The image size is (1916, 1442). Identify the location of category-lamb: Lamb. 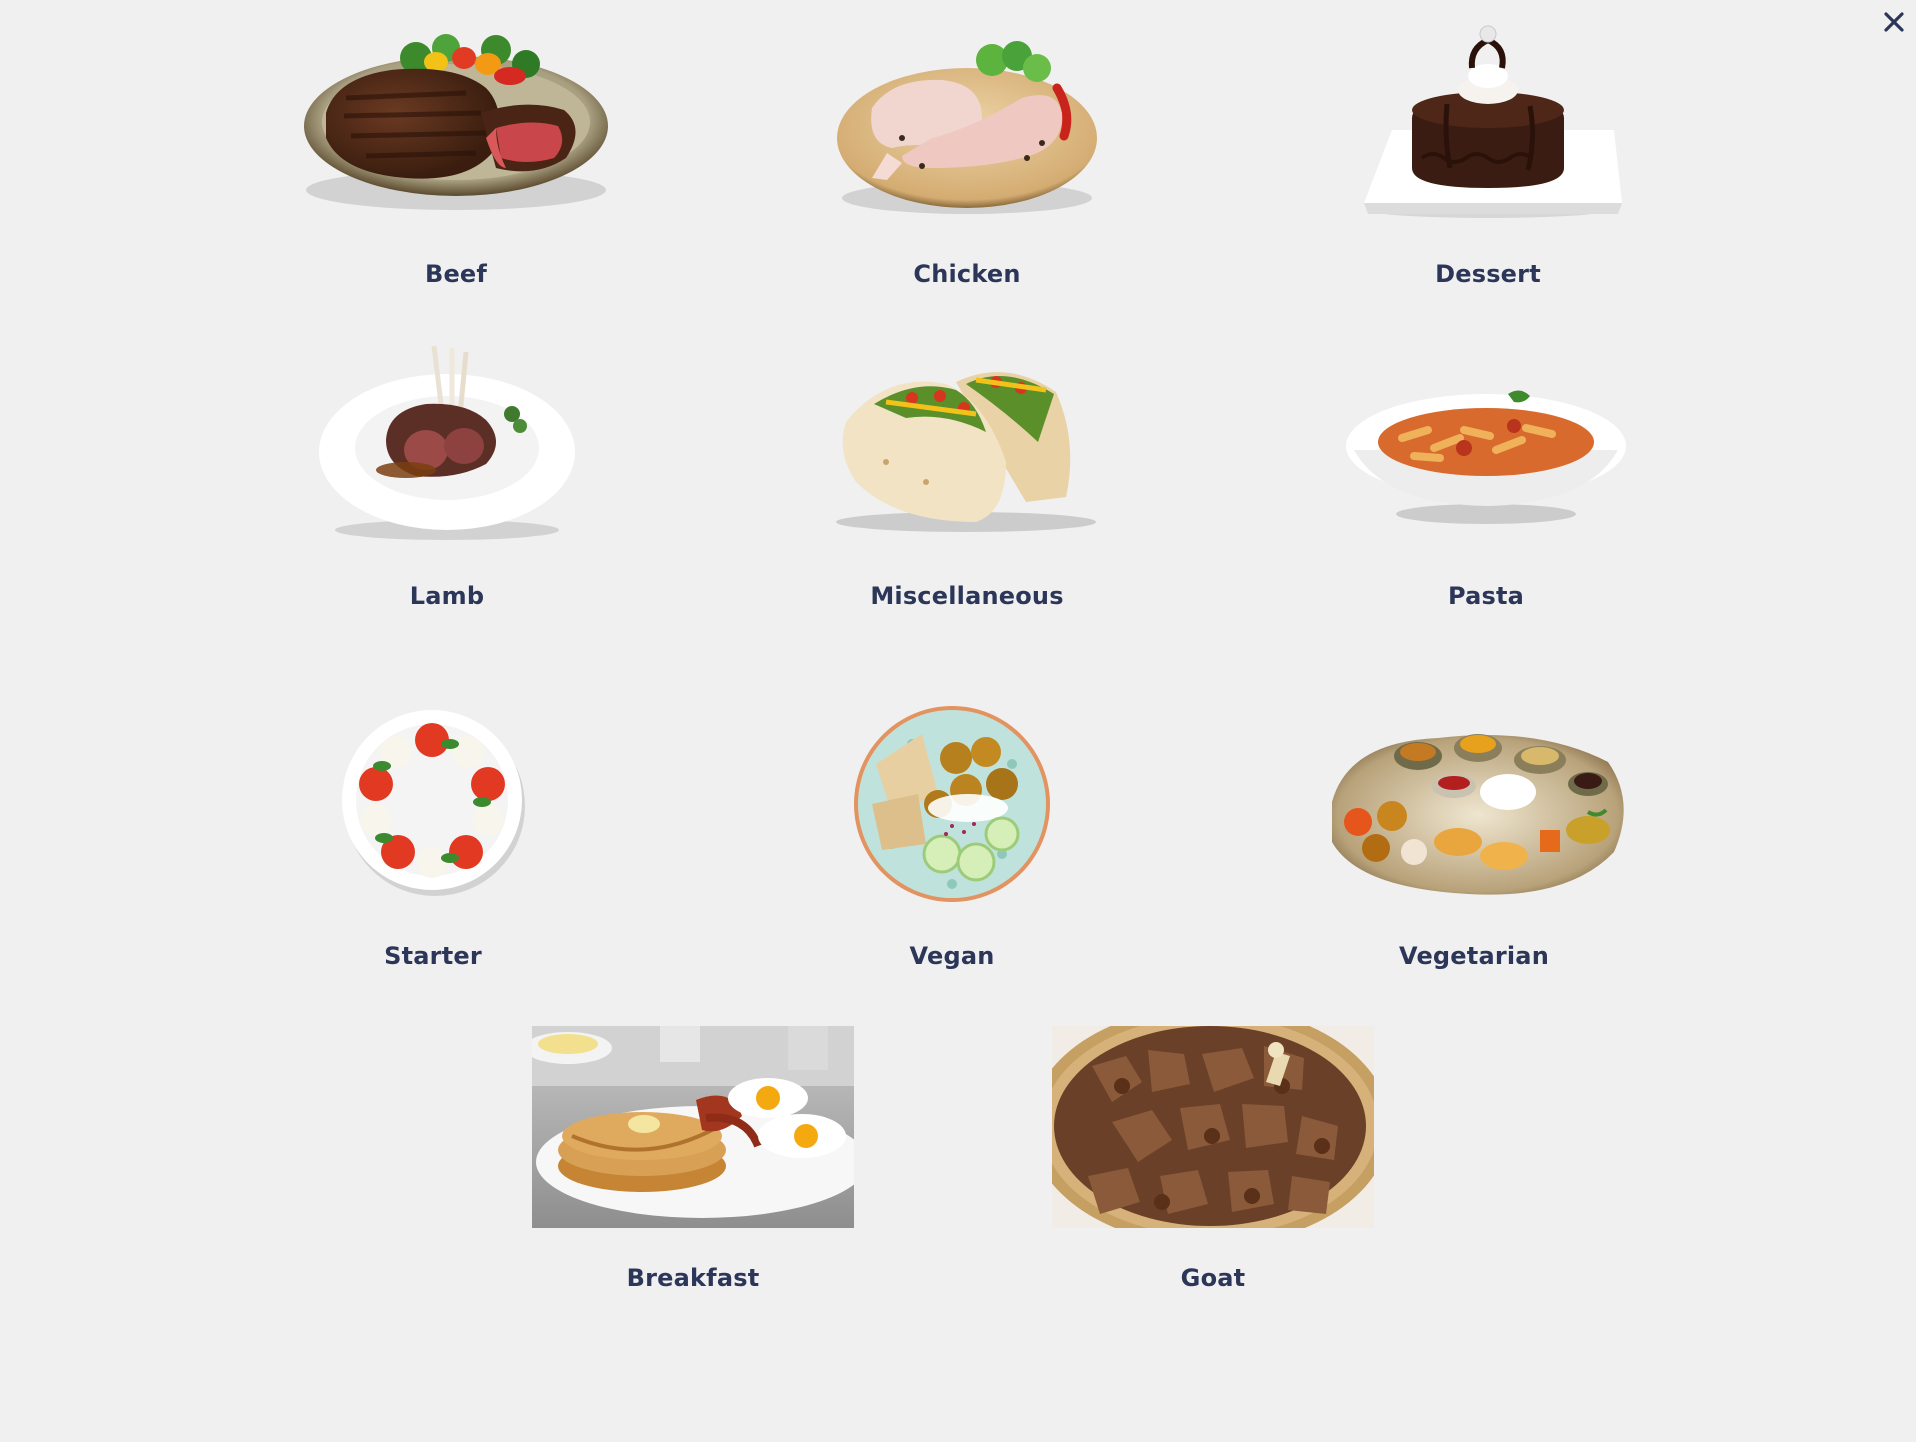
(447, 480).